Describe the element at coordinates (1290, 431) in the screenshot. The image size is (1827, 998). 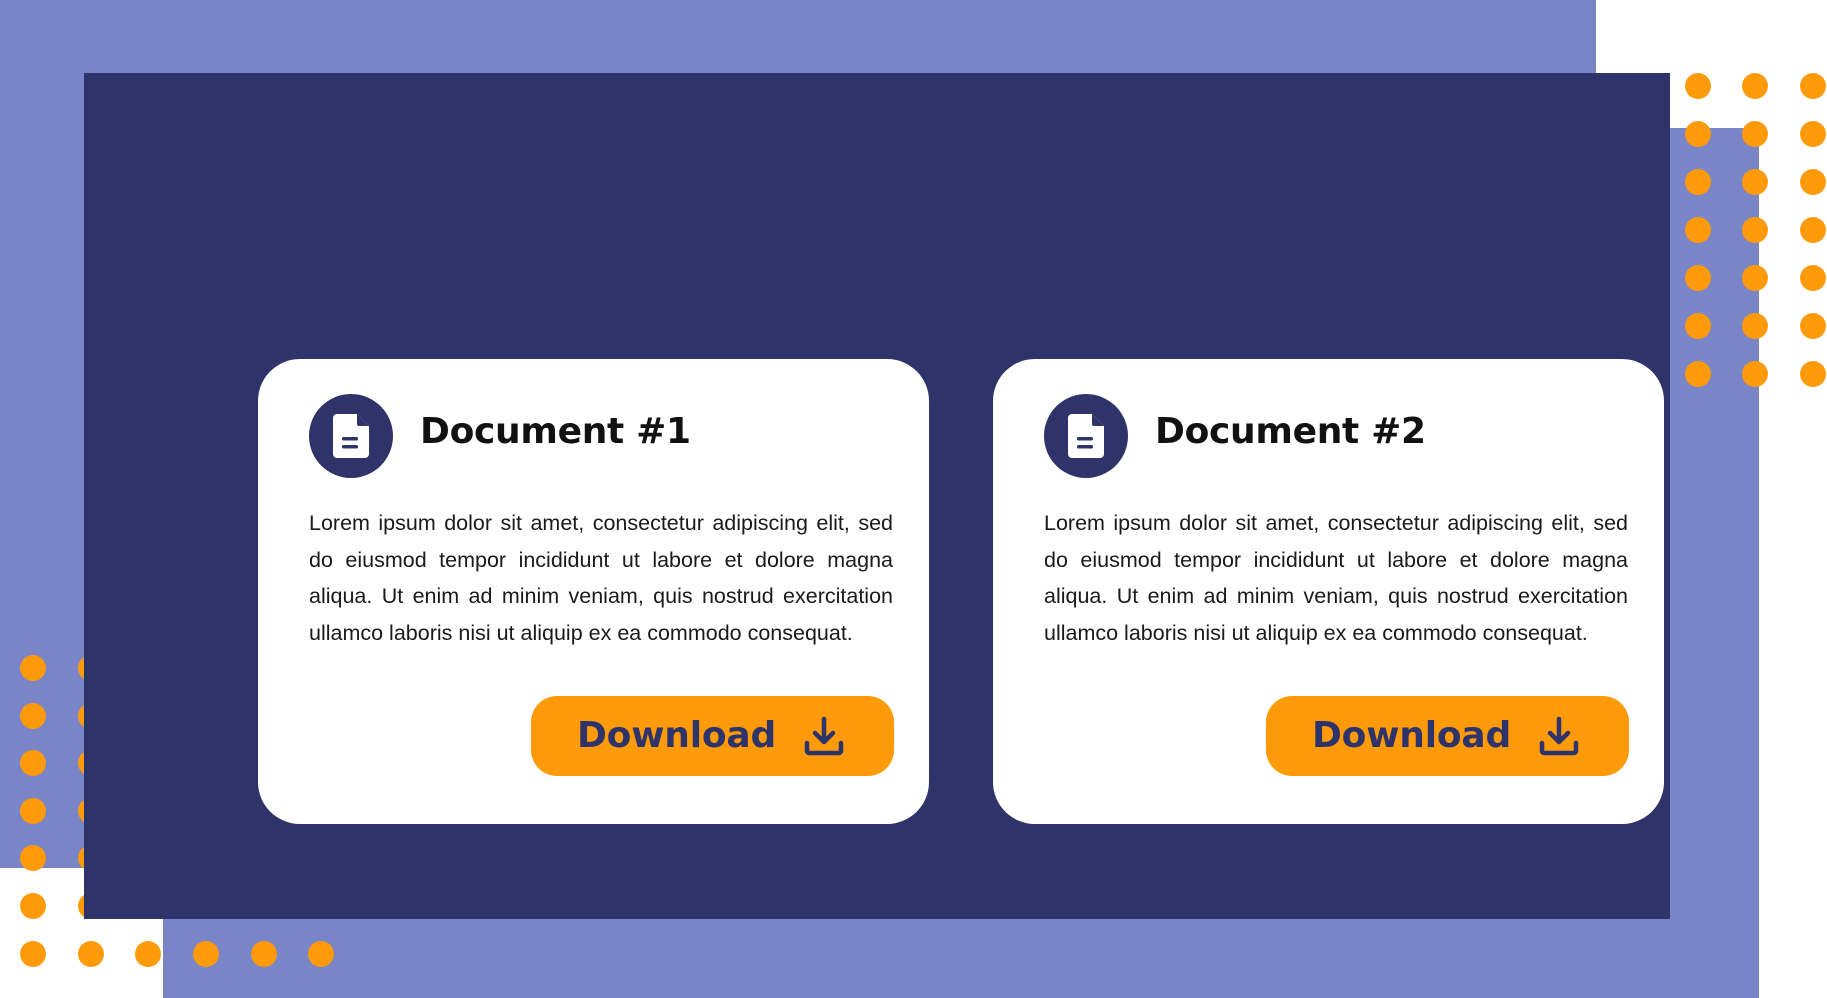
I see `document-title: Document #2` at that location.